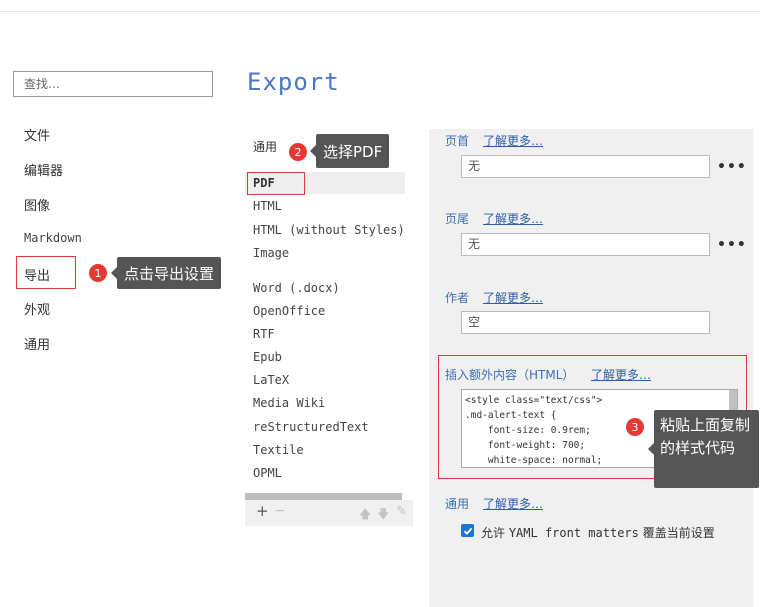  What do you see at coordinates (293, 82) in the screenshot?
I see `page-title: Export` at bounding box center [293, 82].